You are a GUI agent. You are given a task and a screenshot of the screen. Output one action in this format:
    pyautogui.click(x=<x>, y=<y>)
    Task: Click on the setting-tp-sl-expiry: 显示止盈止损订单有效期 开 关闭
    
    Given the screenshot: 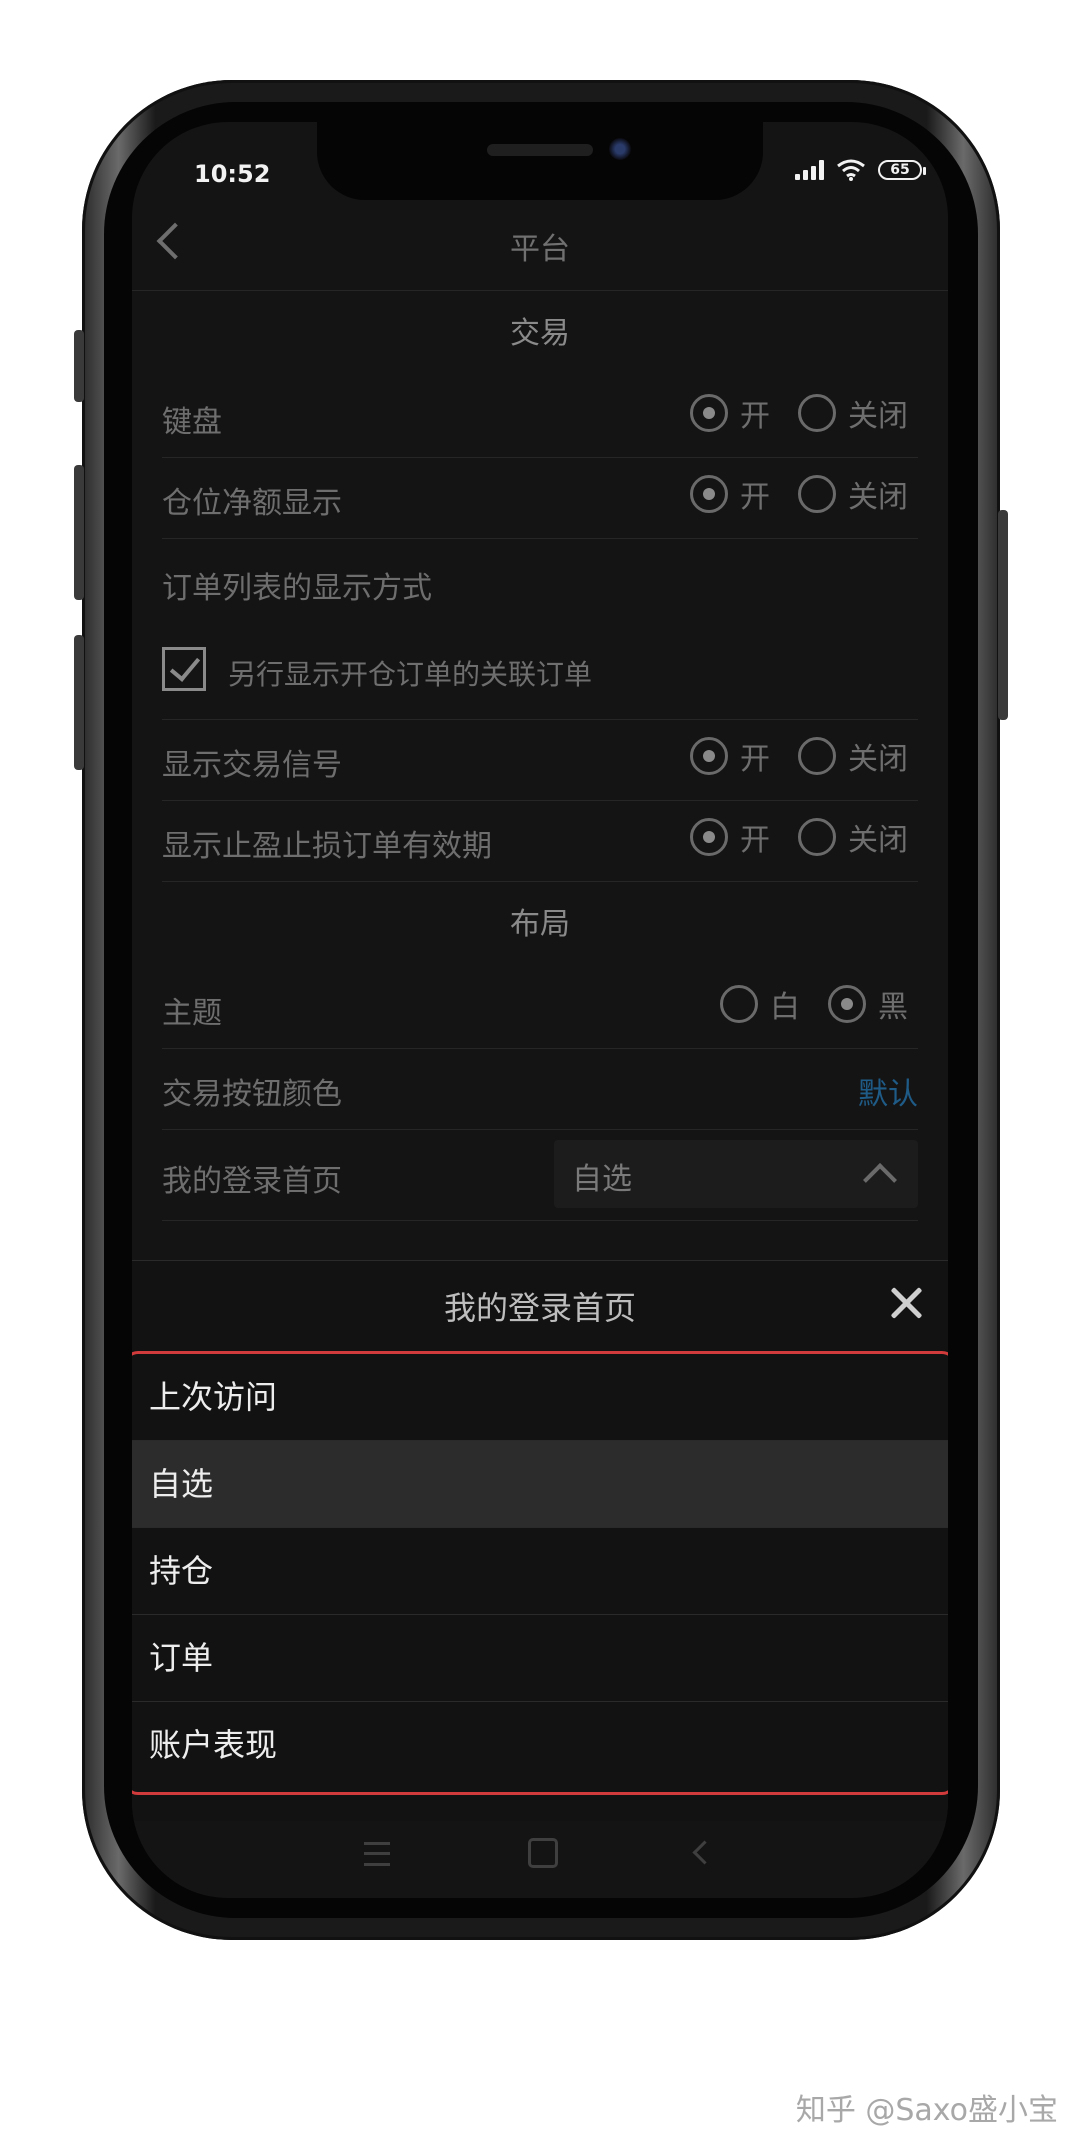 What is the action you would take?
    pyautogui.click(x=540, y=841)
    